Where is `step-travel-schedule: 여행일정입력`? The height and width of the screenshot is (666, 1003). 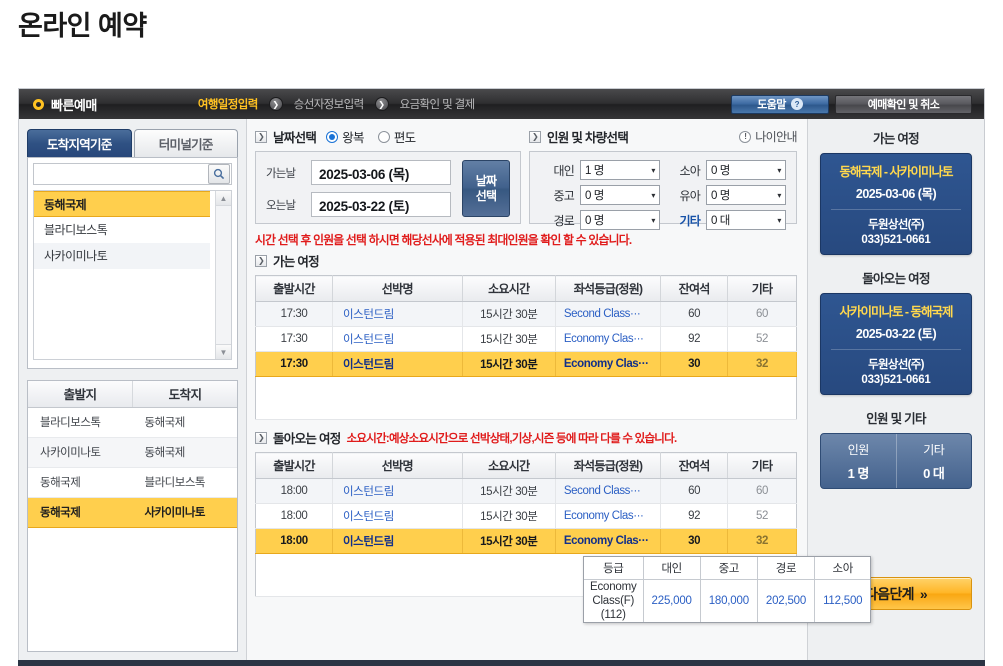
step-travel-schedule: 여행일정입력 is located at coordinates (228, 104).